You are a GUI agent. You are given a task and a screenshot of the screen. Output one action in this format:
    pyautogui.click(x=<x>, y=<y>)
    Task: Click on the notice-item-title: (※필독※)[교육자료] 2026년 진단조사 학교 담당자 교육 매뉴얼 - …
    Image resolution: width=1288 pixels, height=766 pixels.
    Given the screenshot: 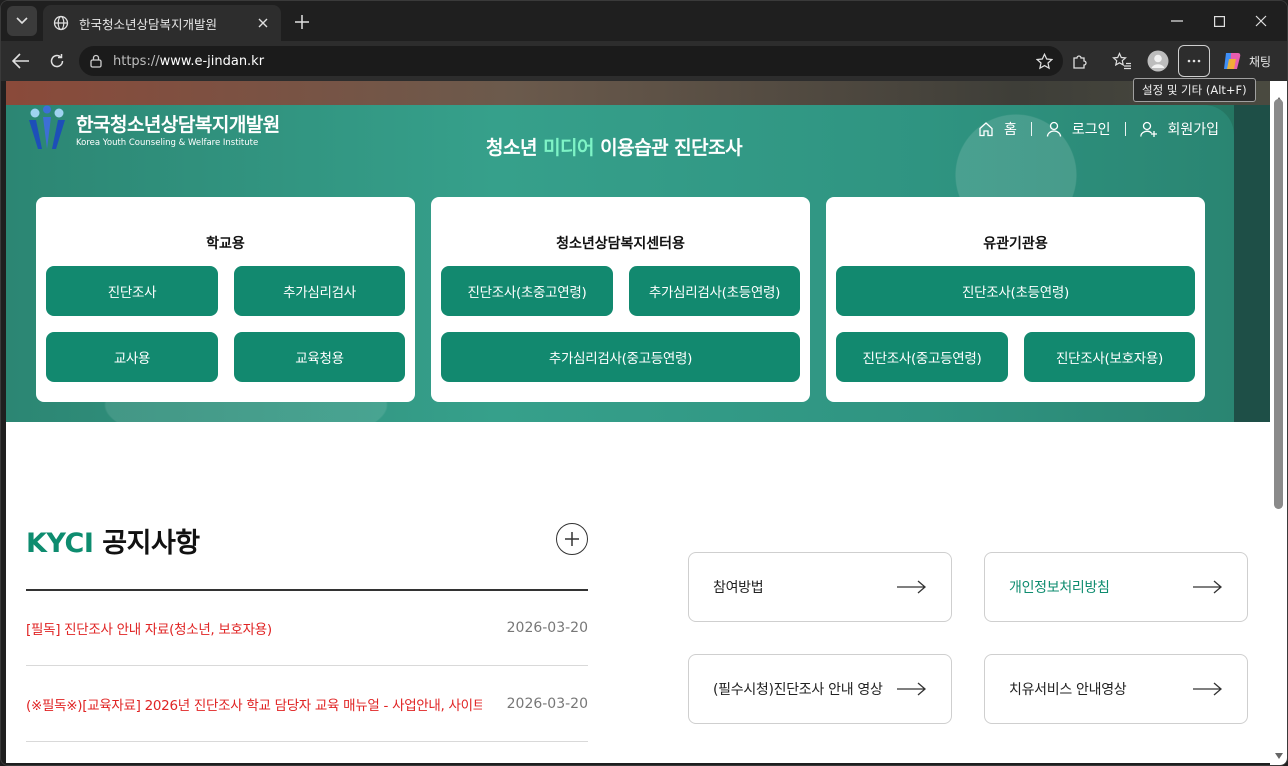 What is the action you would take?
    pyautogui.click(x=254, y=704)
    